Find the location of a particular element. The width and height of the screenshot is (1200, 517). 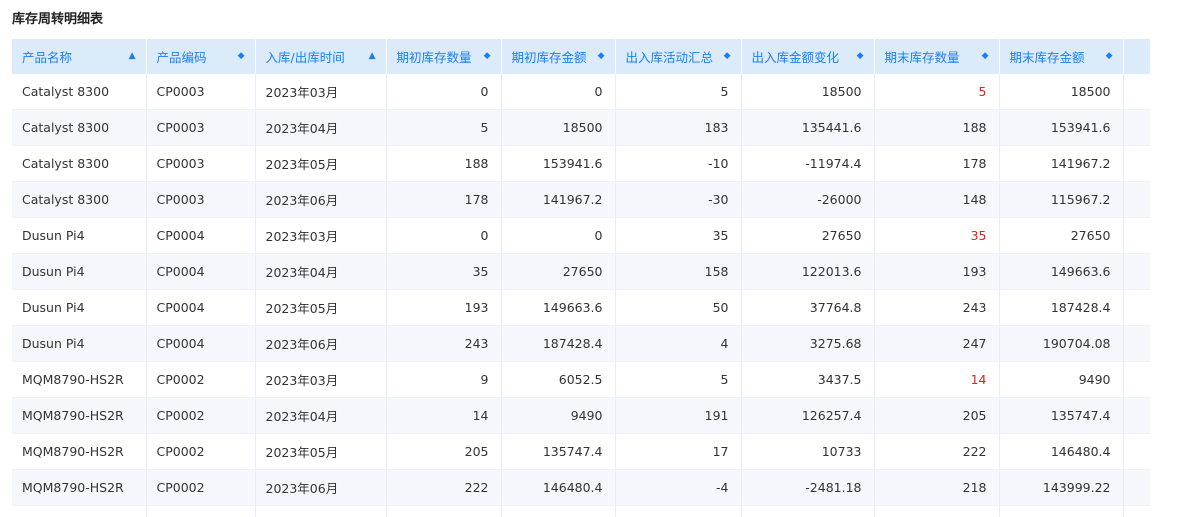

cell-closing-qty: 193 is located at coordinates (937, 271).